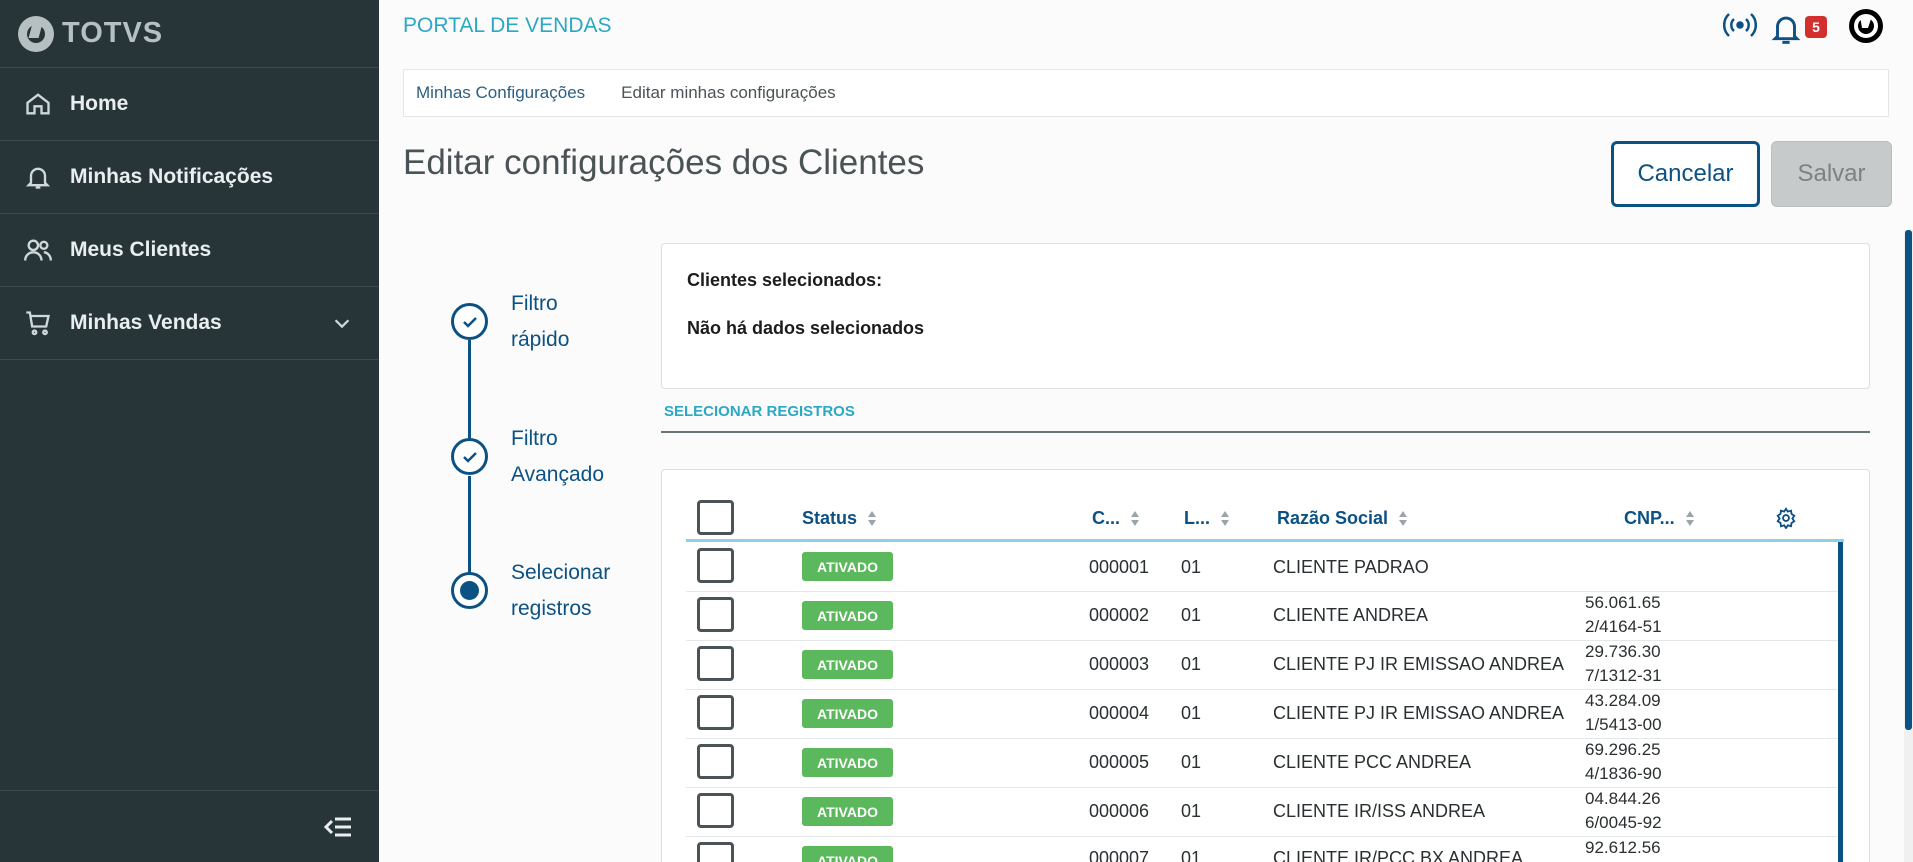 This screenshot has width=1913, height=862. What do you see at coordinates (1398, 855) in the screenshot?
I see `cell-razao-social: CLIENTE IR/PCC BX ANDREA` at bounding box center [1398, 855].